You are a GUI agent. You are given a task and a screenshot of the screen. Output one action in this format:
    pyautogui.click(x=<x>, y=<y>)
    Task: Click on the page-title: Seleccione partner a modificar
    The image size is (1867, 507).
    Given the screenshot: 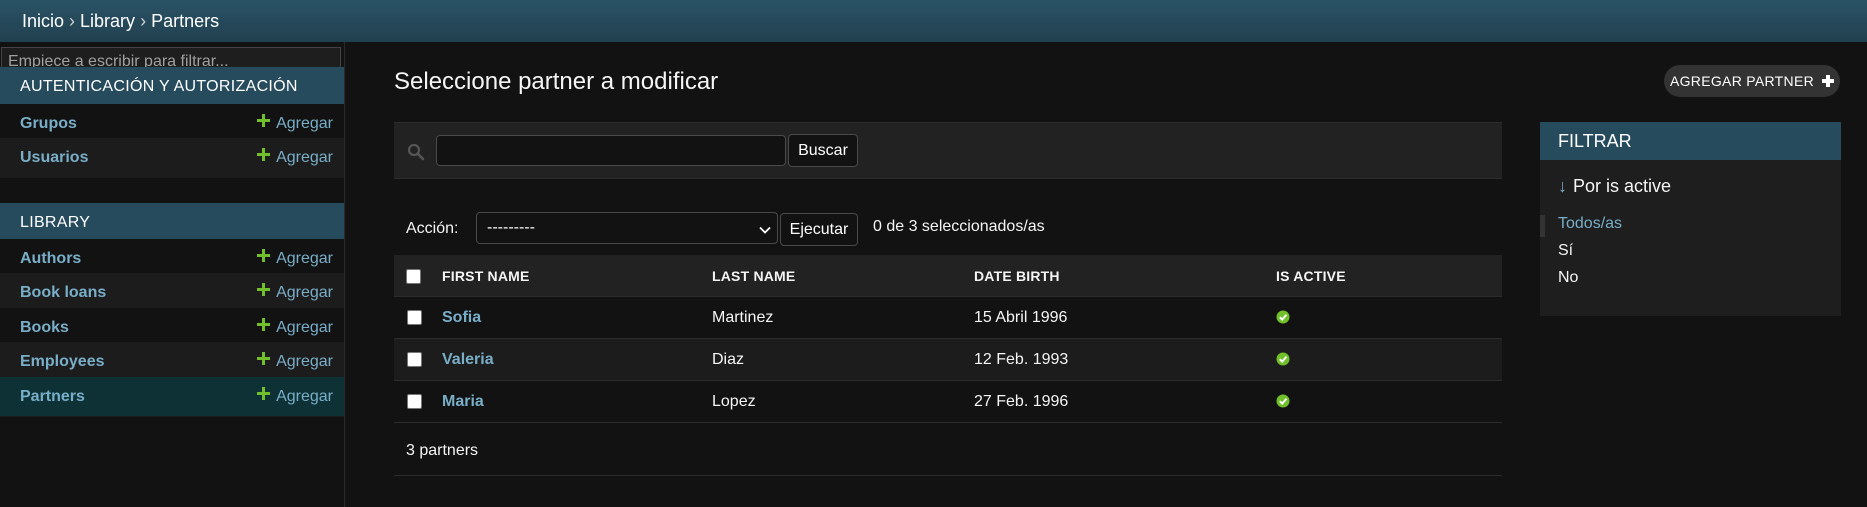 What is the action you would take?
    pyautogui.click(x=556, y=81)
    